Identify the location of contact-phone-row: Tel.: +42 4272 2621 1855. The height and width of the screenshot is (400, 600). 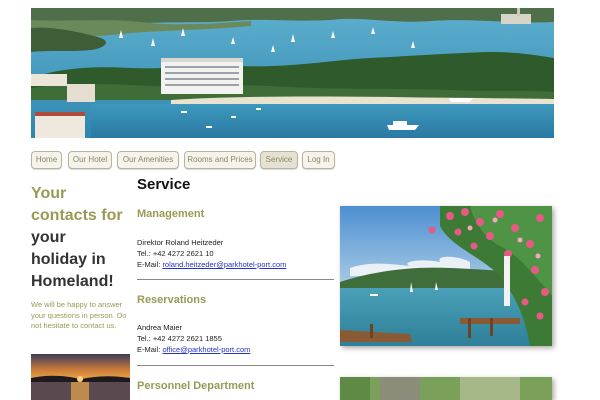
(193, 338).